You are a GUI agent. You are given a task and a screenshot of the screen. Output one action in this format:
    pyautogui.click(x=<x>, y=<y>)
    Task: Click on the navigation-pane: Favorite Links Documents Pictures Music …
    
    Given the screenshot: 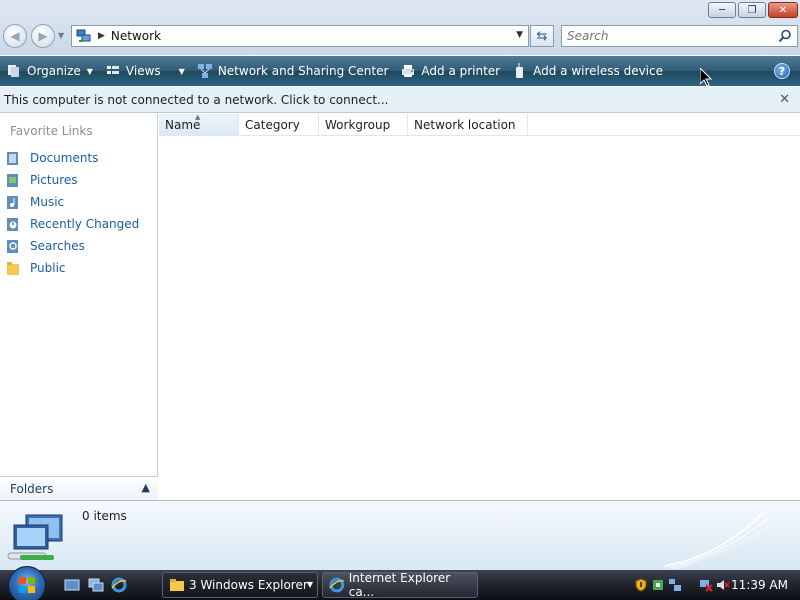 What is the action you would take?
    pyautogui.click(x=79, y=307)
    